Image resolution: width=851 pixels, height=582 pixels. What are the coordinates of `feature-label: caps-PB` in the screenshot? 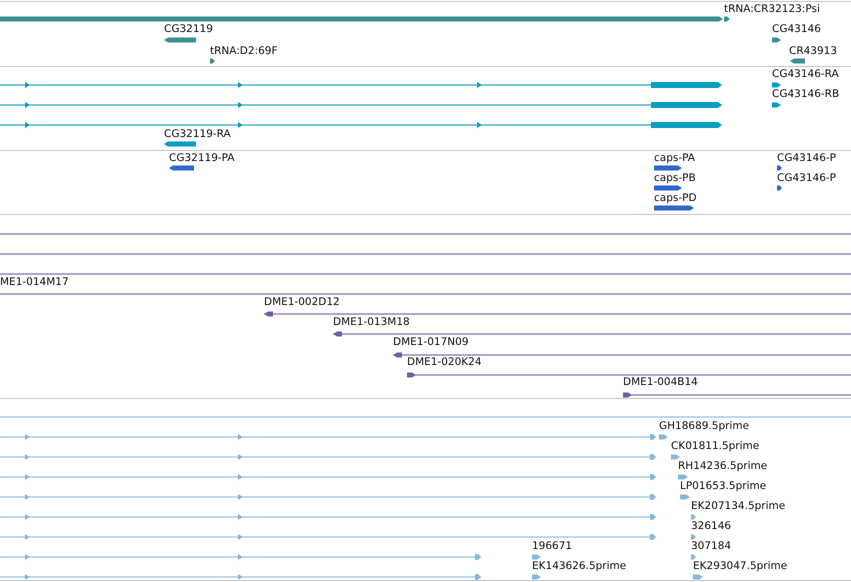 It's located at (675, 178).